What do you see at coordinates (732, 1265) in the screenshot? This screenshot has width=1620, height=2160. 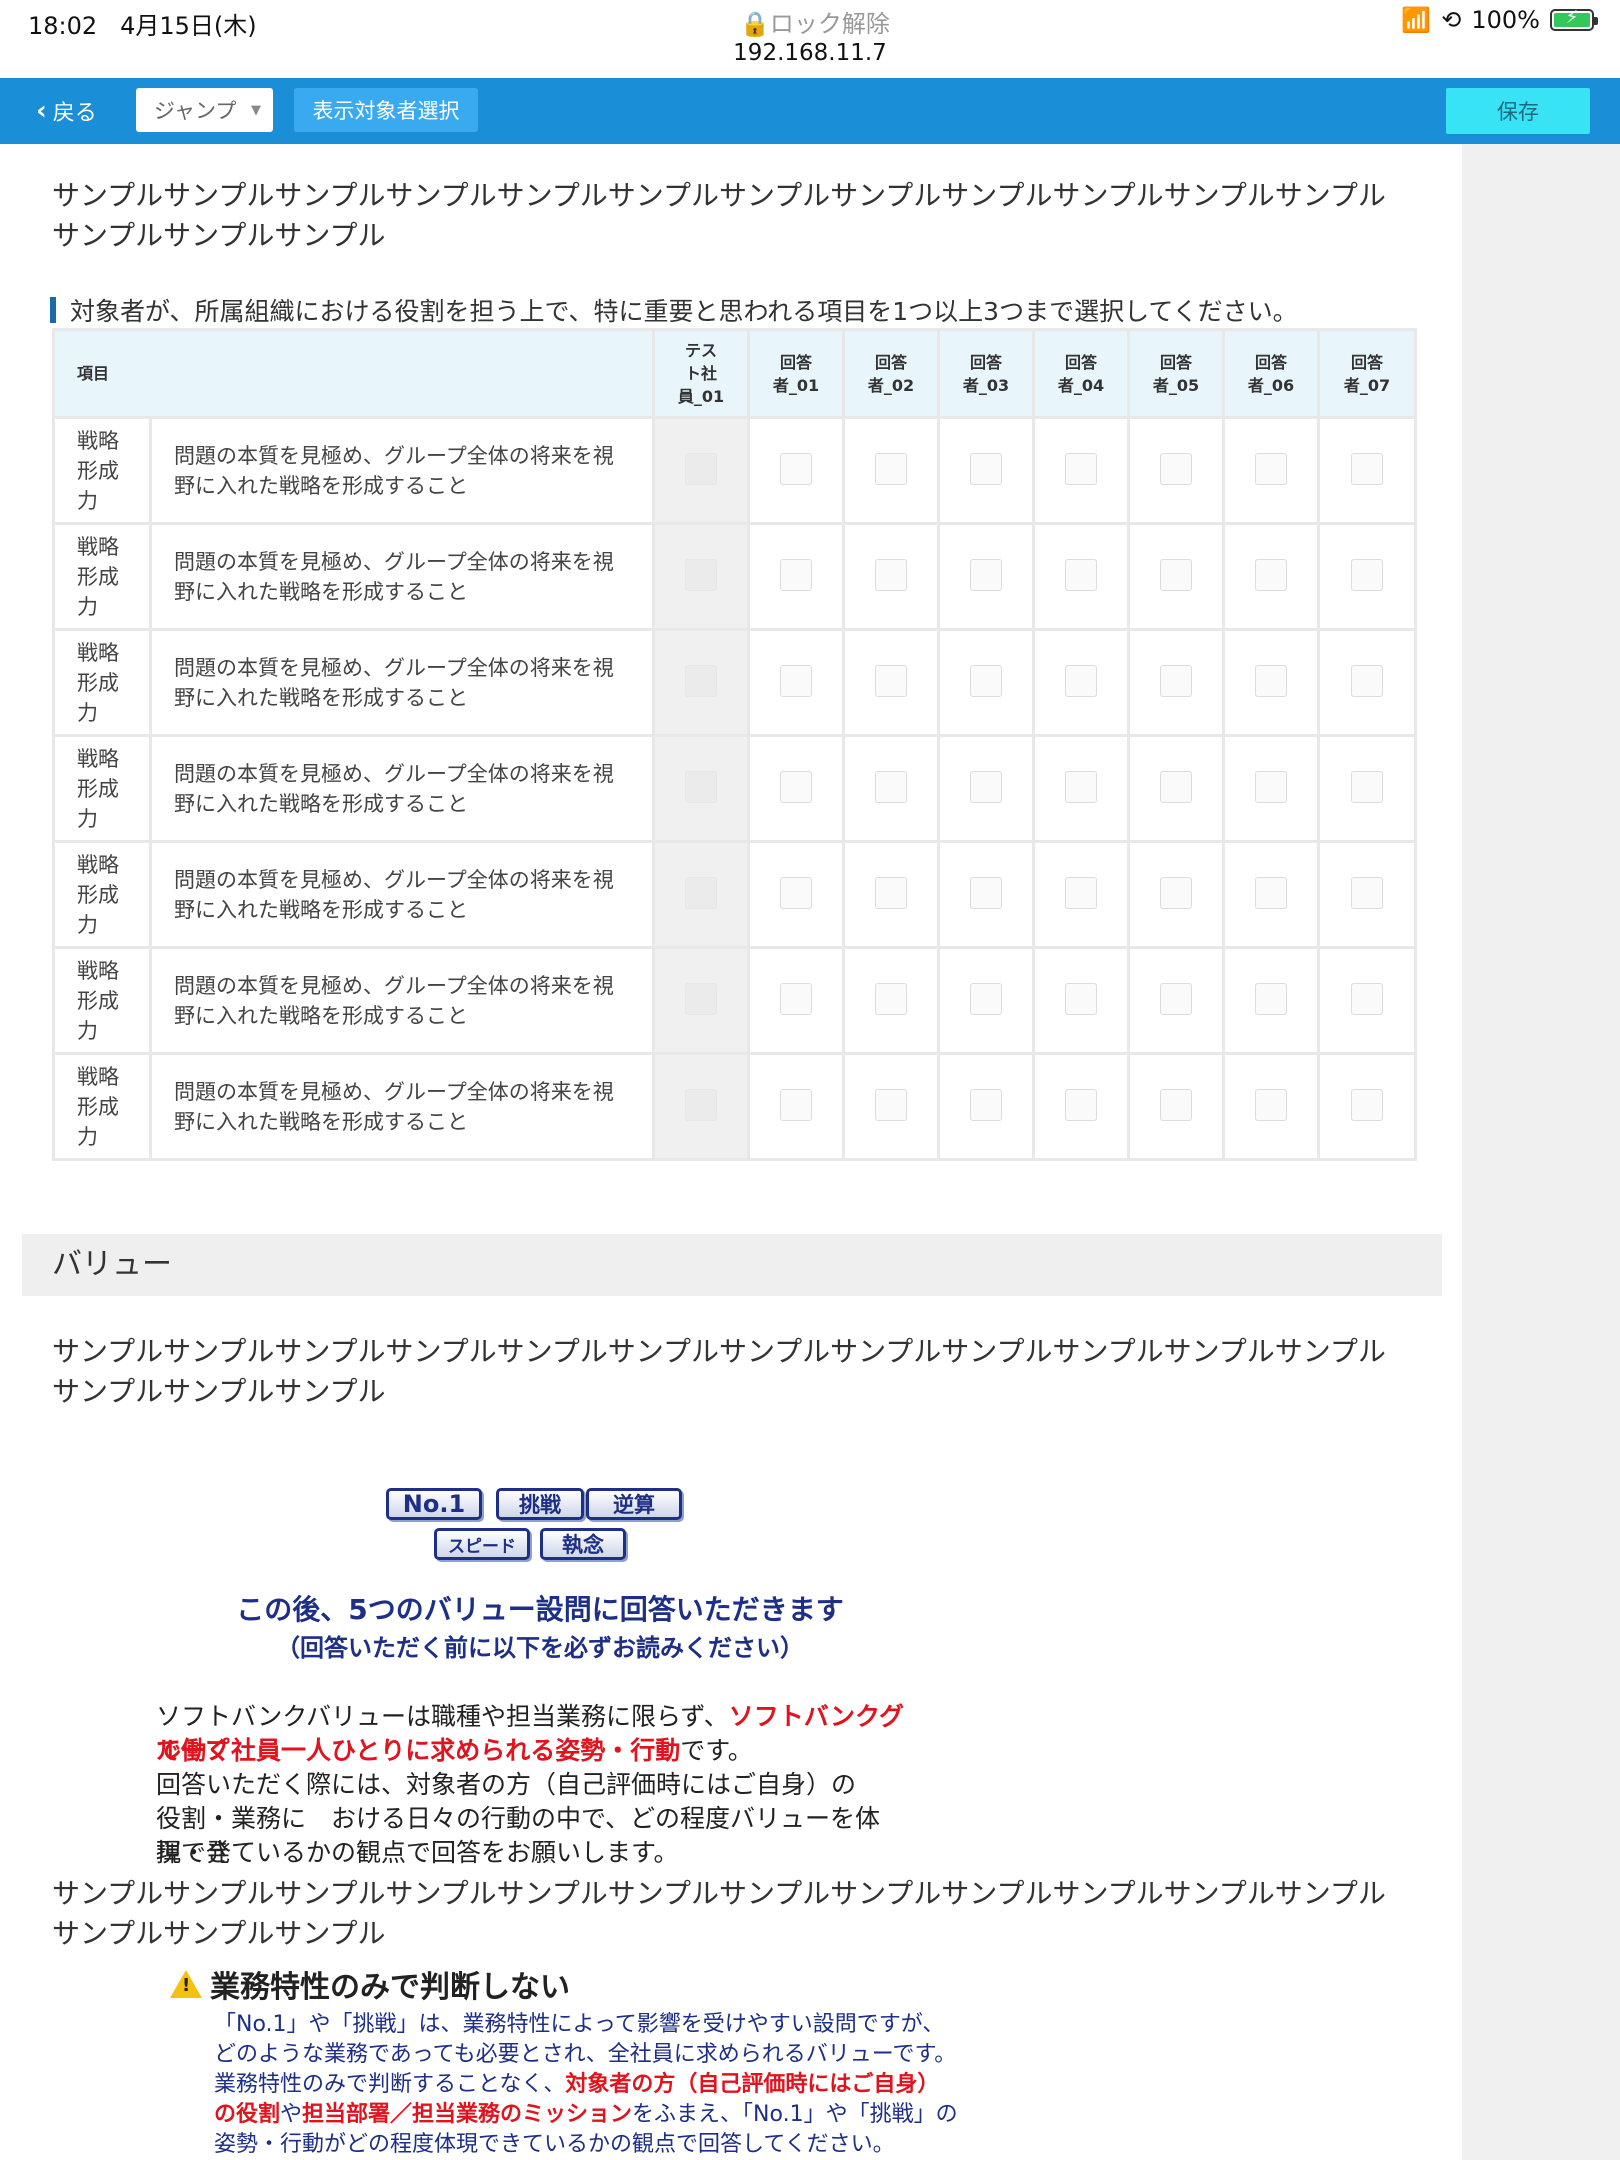 I see `section-header-value: バリュー` at bounding box center [732, 1265].